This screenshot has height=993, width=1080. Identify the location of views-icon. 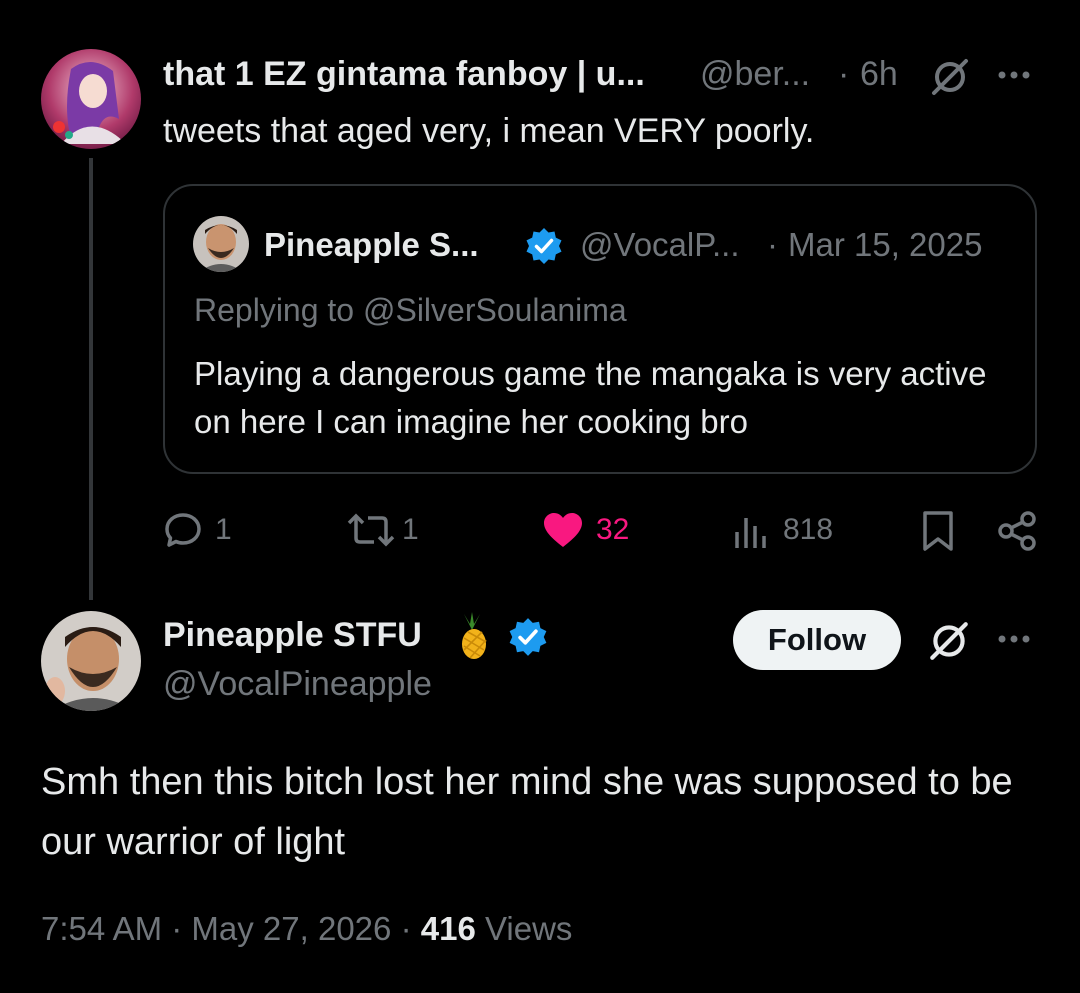
(750, 533).